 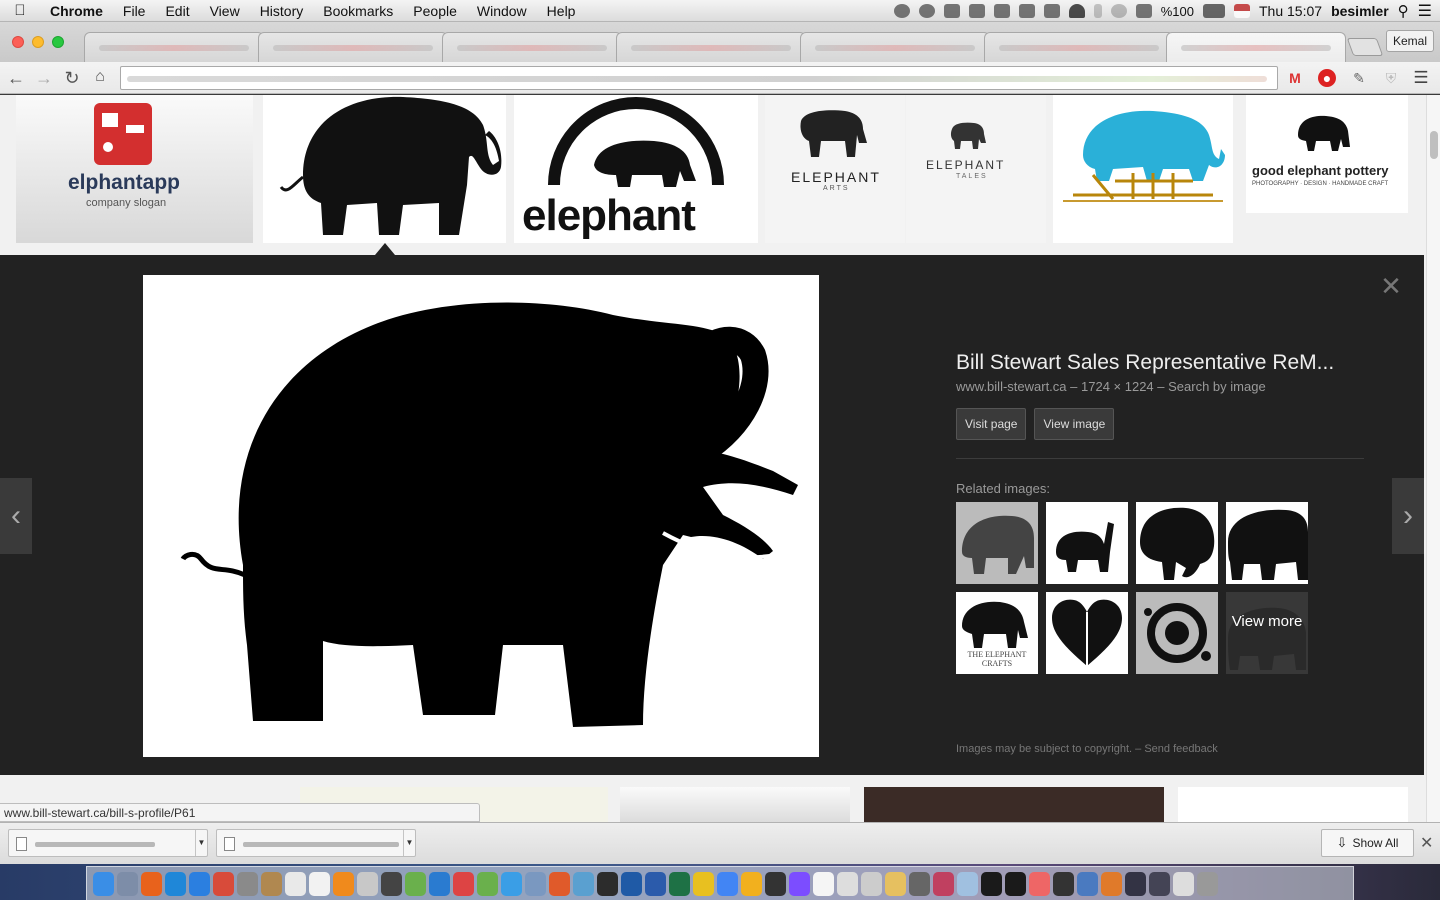 What do you see at coordinates (835, 169) in the screenshot?
I see `result-thumbnail: ELEPHANT ARTS` at bounding box center [835, 169].